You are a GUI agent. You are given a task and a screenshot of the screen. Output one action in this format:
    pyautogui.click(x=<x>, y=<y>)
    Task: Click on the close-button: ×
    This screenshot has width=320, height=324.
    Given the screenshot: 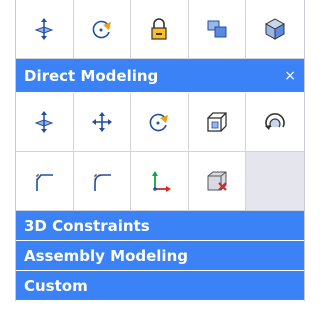 What is the action you would take?
    pyautogui.click(x=290, y=76)
    